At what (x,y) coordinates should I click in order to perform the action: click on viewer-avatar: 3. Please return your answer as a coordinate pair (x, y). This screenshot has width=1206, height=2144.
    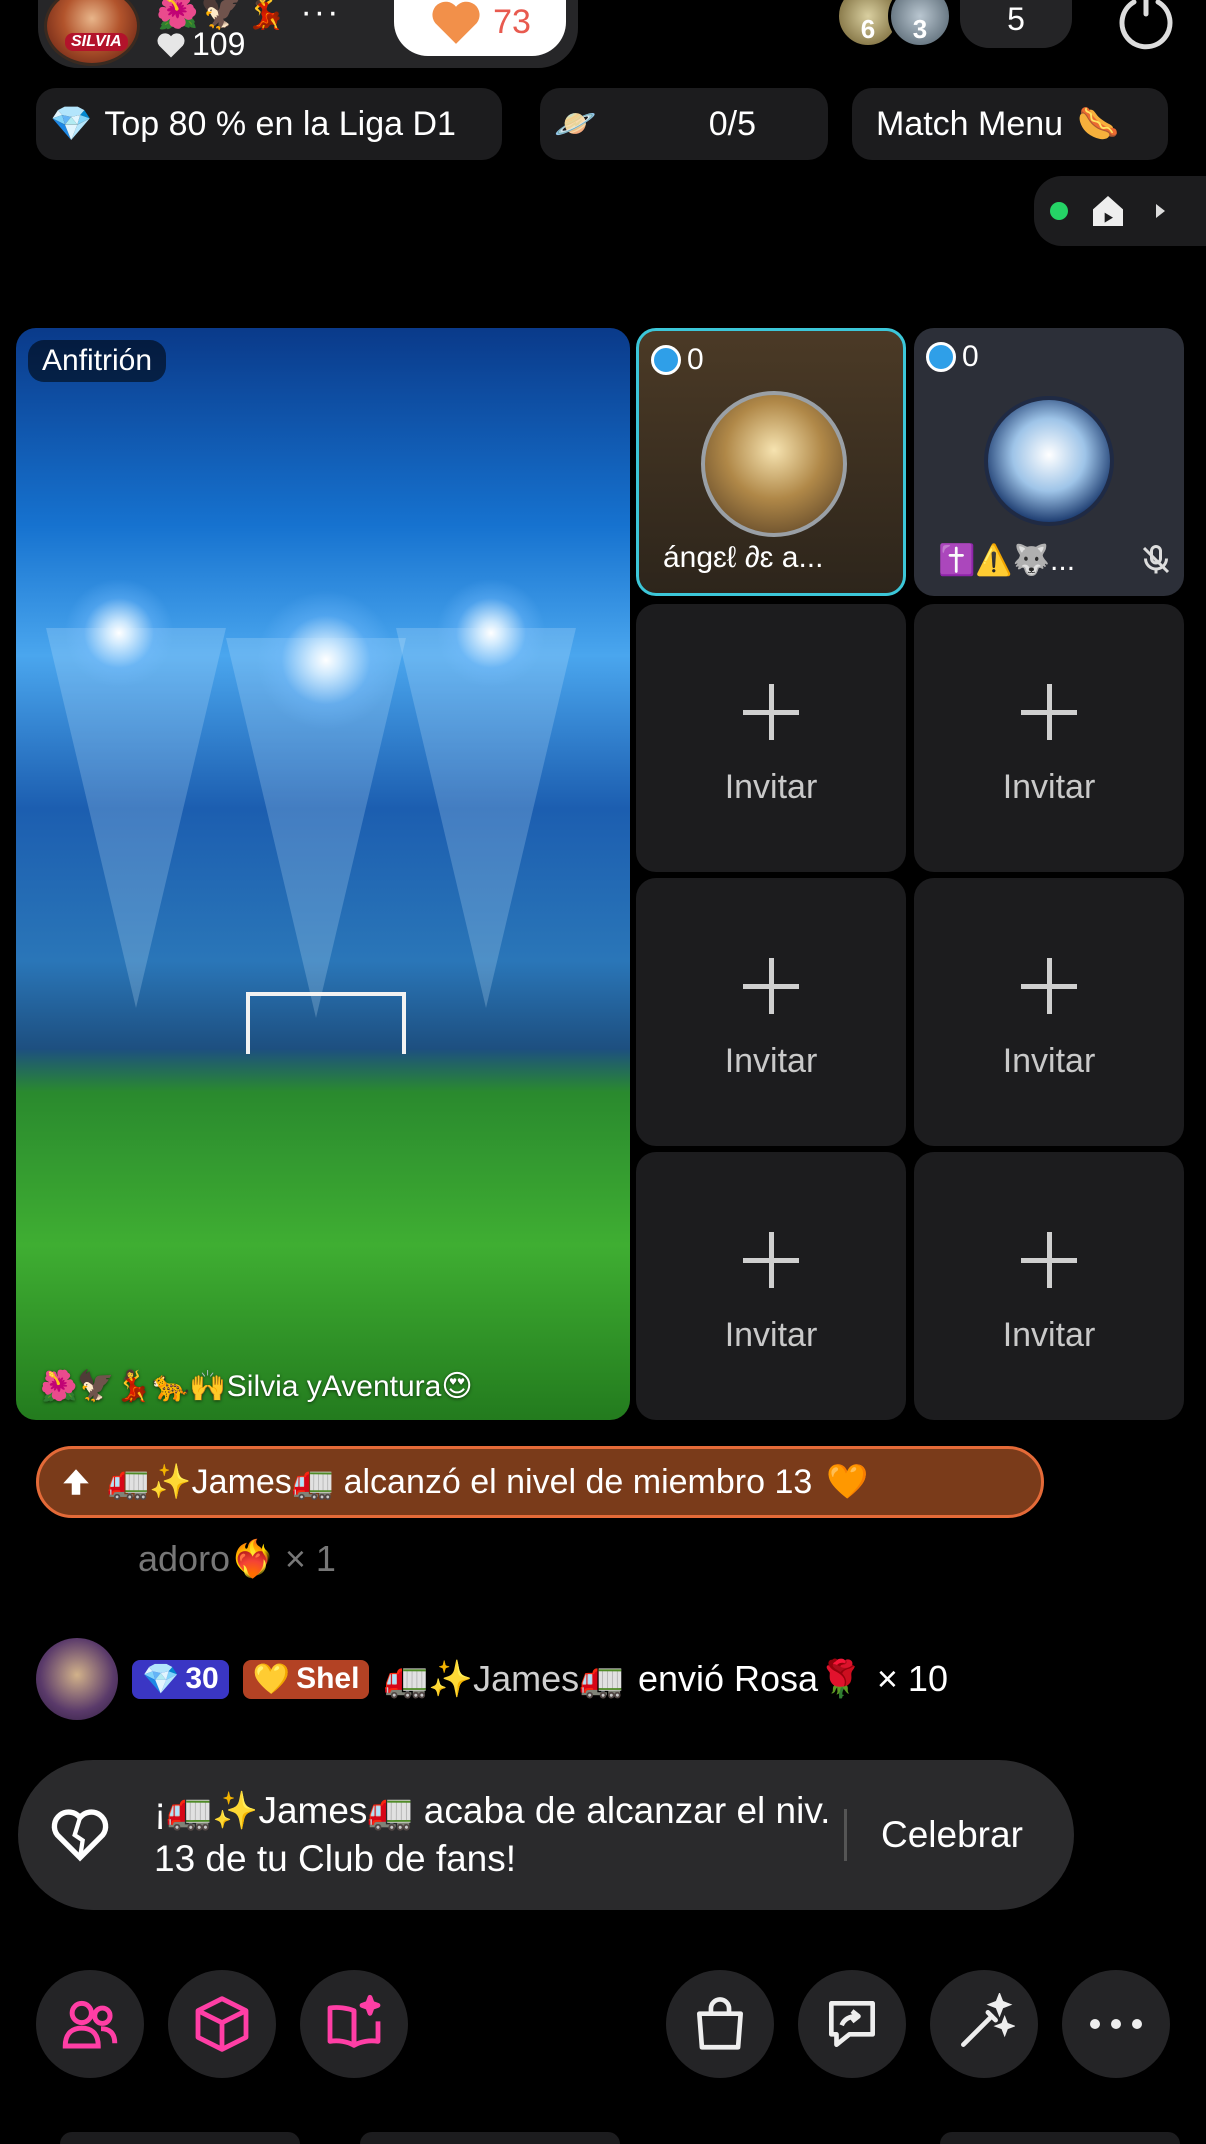
    Looking at the image, I should click on (920, 24).